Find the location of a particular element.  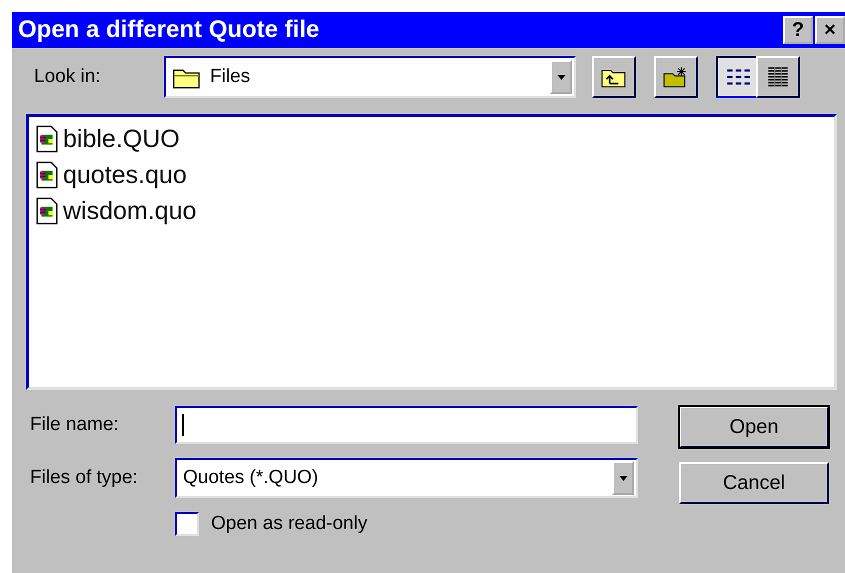

up-folder-button is located at coordinates (614, 77).